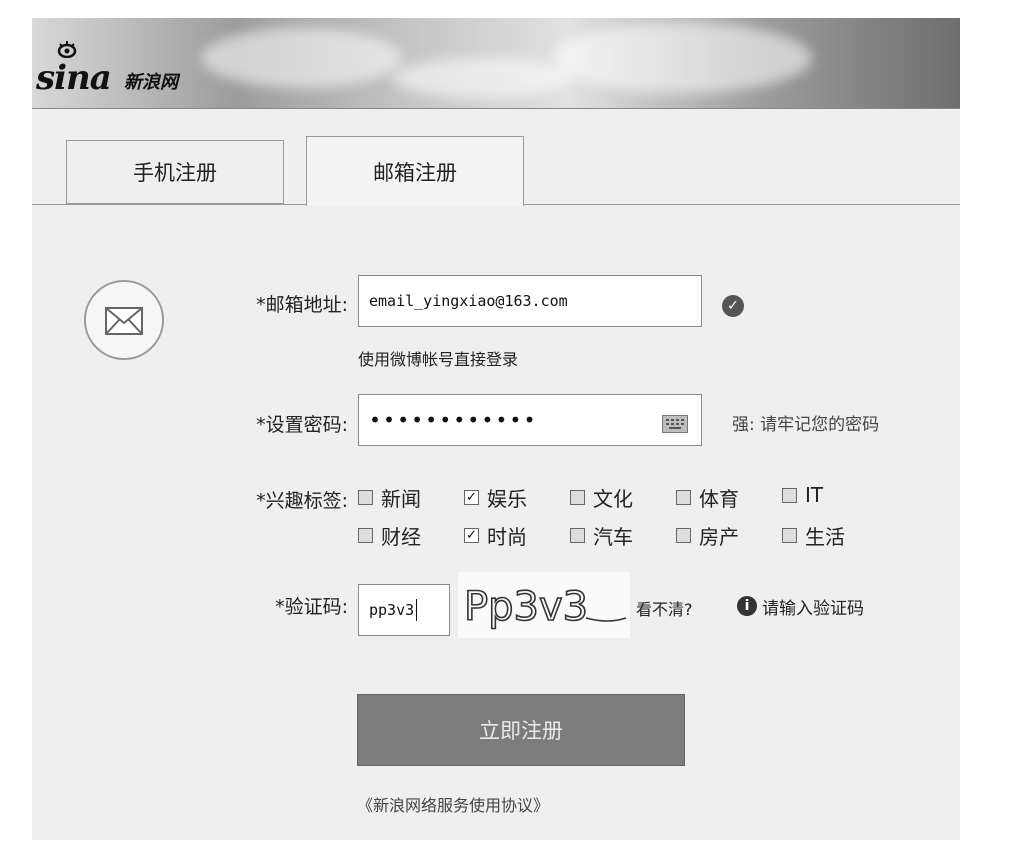  What do you see at coordinates (175, 172) in the screenshot?
I see `tab-phone-register: 手机注册` at bounding box center [175, 172].